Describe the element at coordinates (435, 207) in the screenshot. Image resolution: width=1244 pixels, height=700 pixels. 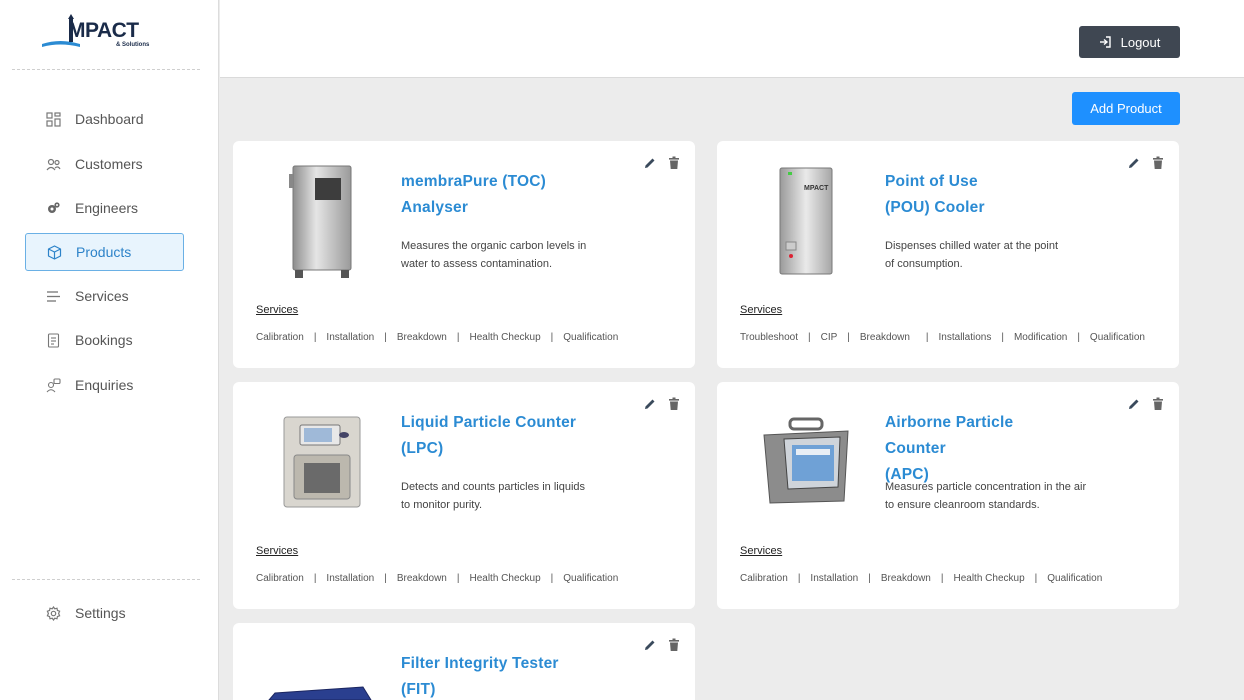
I see `title-line: Analyser` at that location.